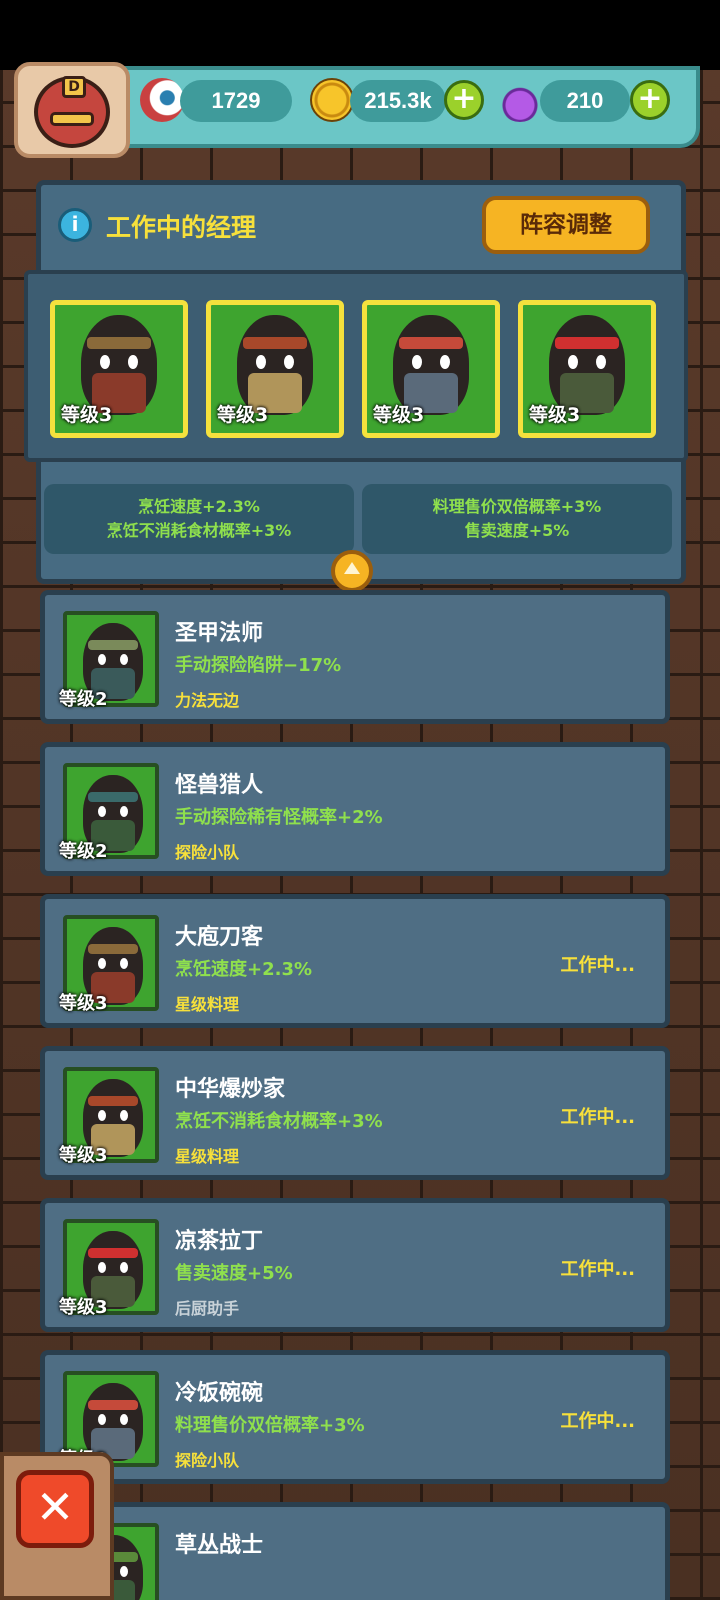 This screenshot has height=1600, width=720. Describe the element at coordinates (355, 657) in the screenshot. I see `manager-card: 等级2 圣甲法师手动探险陷阱−17% 力法无边` at that location.